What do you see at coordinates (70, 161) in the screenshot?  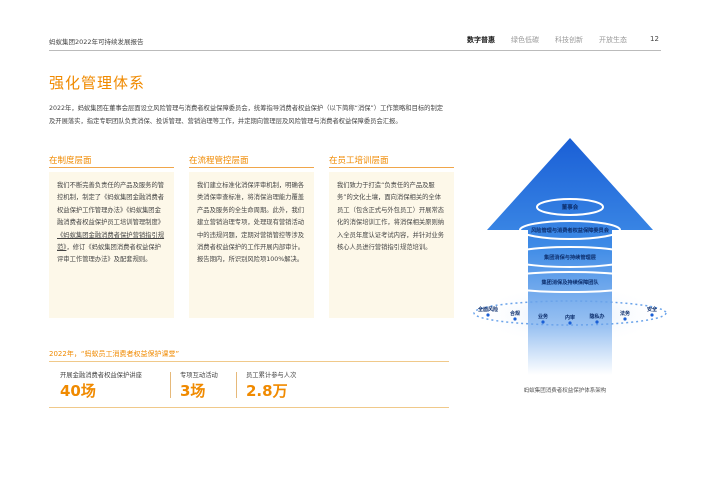 I see `column-title-policy: 在制度层面` at bounding box center [70, 161].